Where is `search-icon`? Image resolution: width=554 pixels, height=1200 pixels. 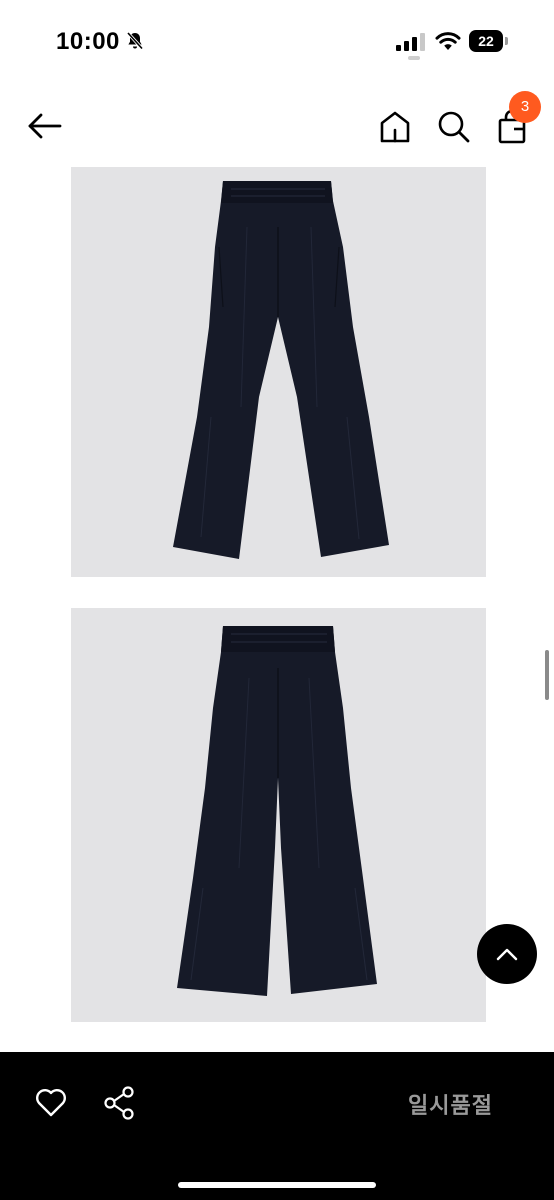
search-icon is located at coordinates (454, 127).